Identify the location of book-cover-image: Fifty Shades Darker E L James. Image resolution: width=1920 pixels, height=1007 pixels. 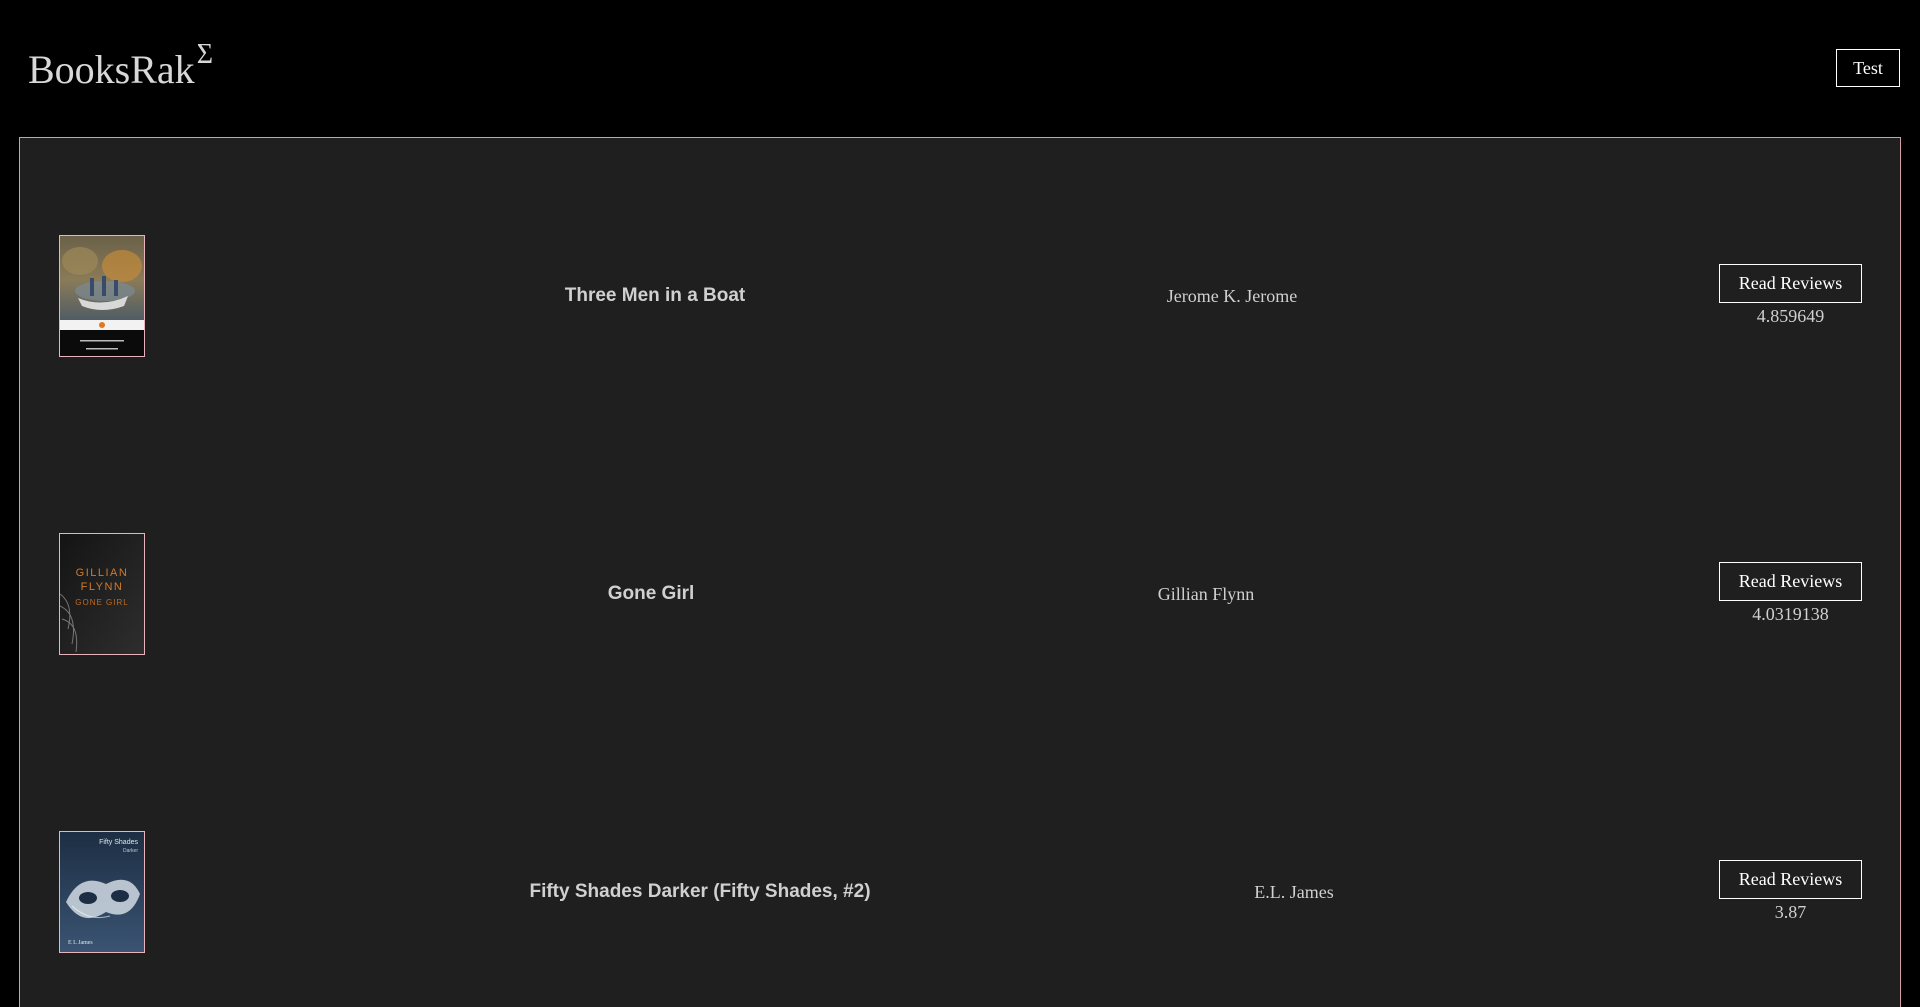
(102, 892).